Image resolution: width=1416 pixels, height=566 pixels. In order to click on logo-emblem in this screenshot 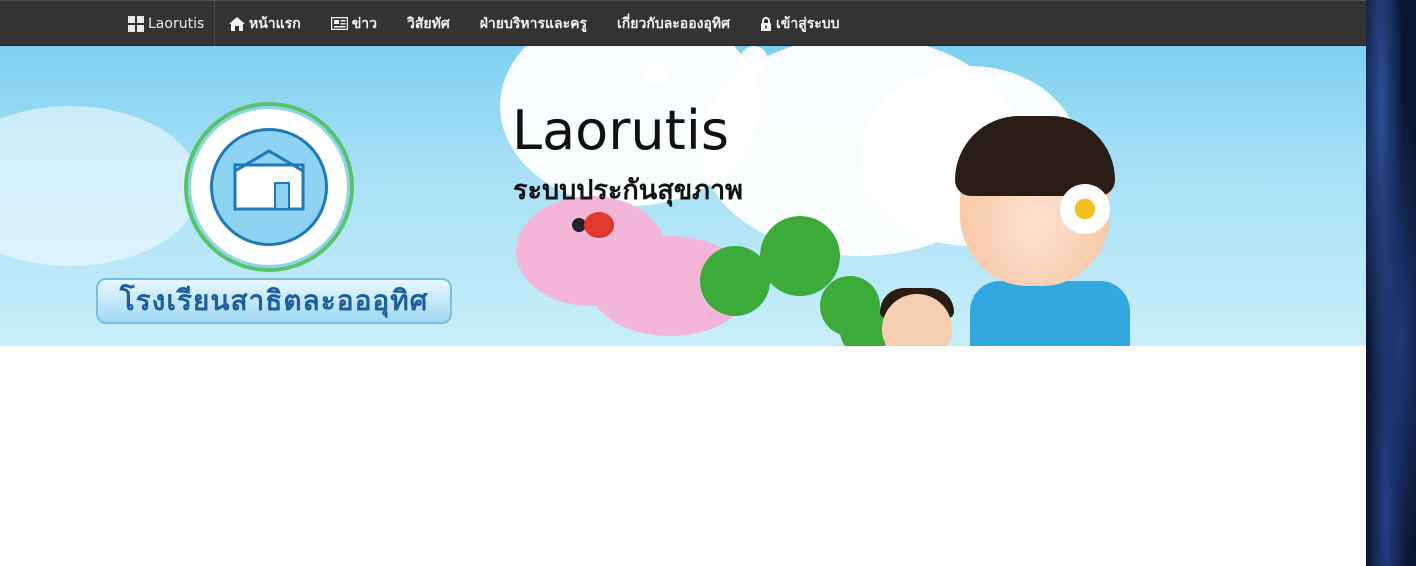, I will do `click(269, 187)`.